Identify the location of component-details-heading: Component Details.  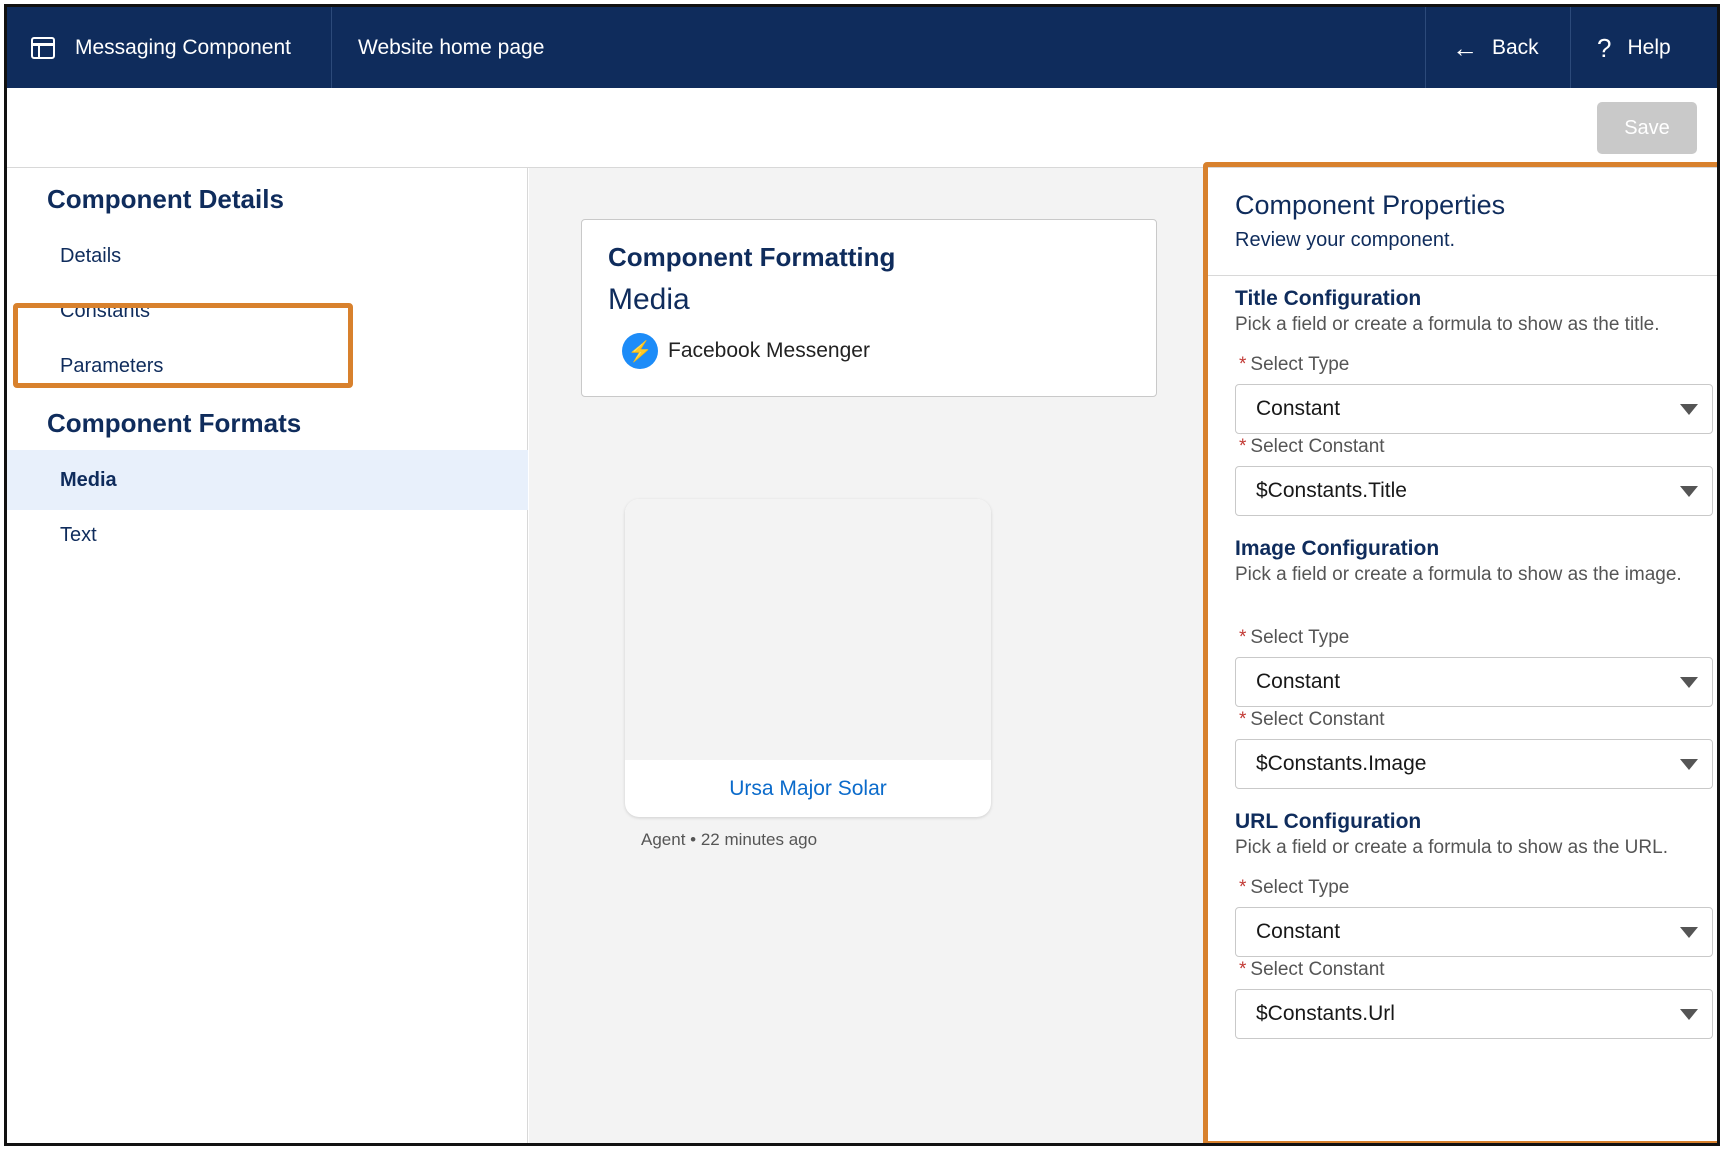
(165, 199).